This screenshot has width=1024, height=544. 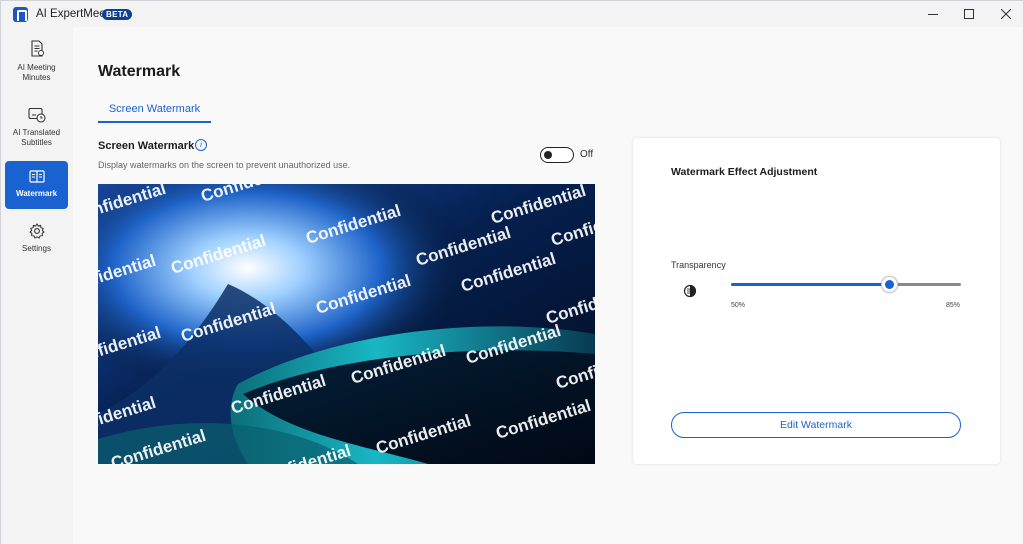 I want to click on sidebar-item-watermark: Watermark, so click(x=36, y=185).